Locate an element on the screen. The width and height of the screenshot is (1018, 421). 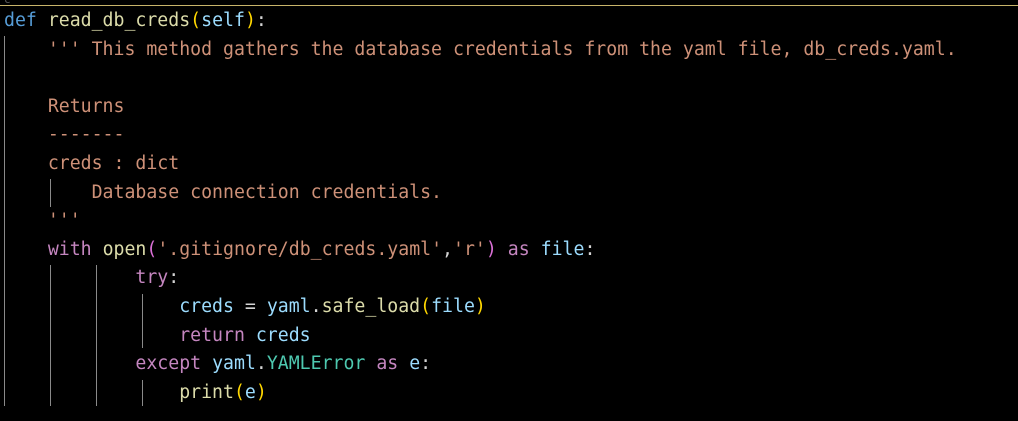
code-line: Returns is located at coordinates (64, 106).